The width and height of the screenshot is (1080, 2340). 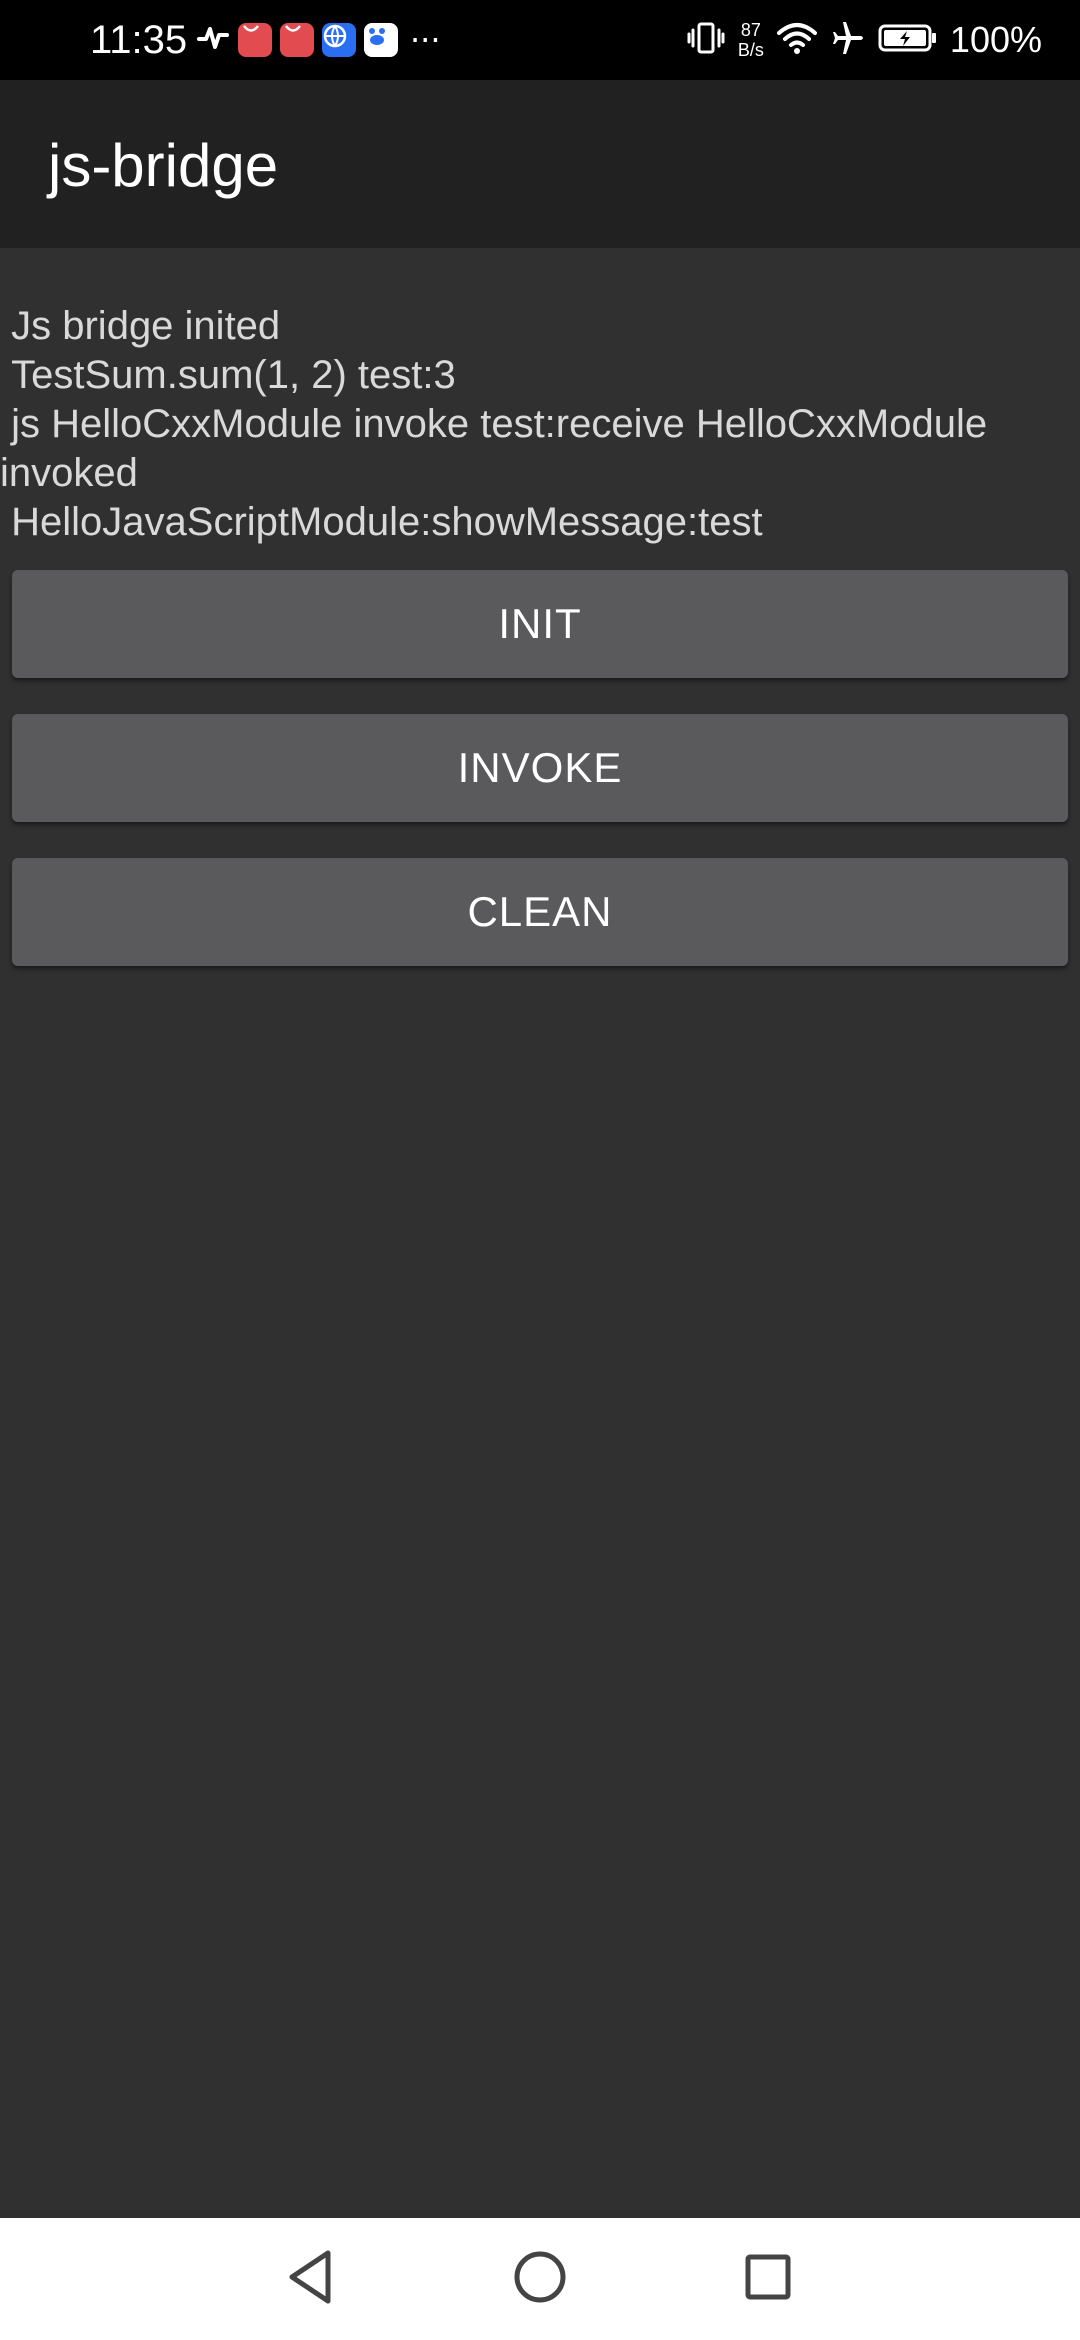 I want to click on more-notifications: ···, so click(x=425, y=40).